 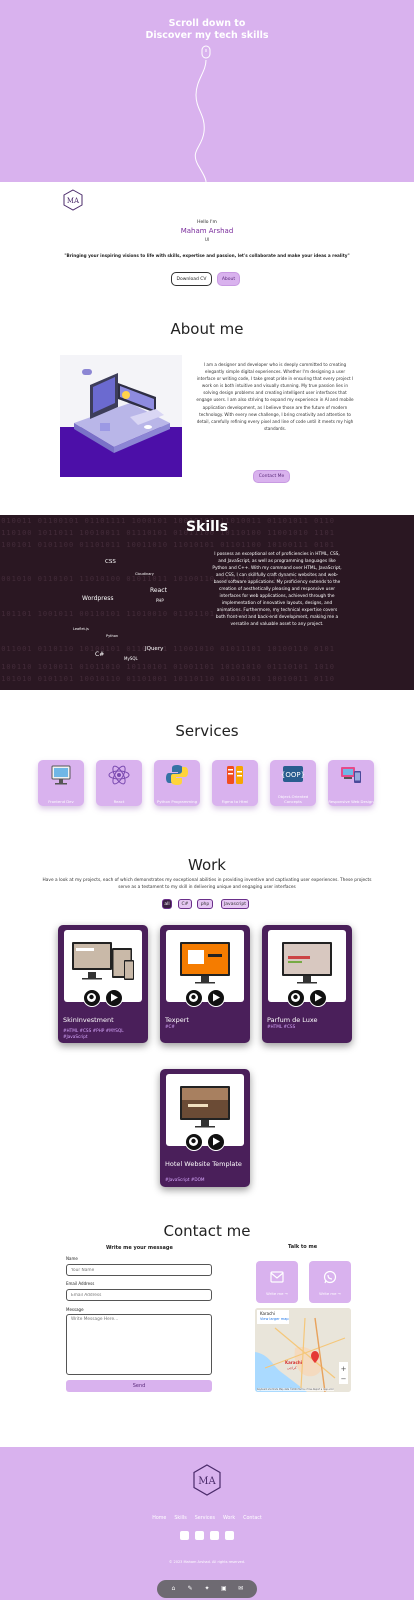 What do you see at coordinates (277, 1277) in the screenshot?
I see `mail-icon` at bounding box center [277, 1277].